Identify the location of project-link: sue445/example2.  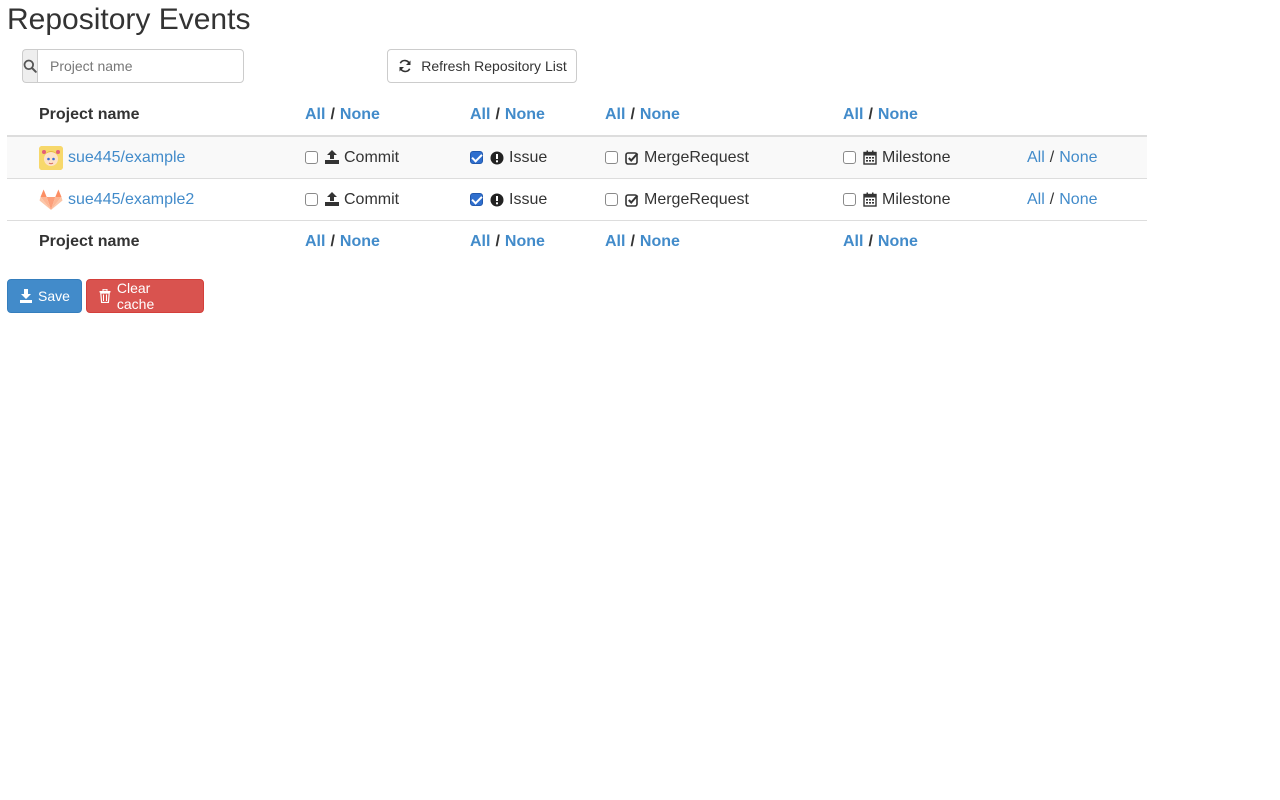
(131, 200).